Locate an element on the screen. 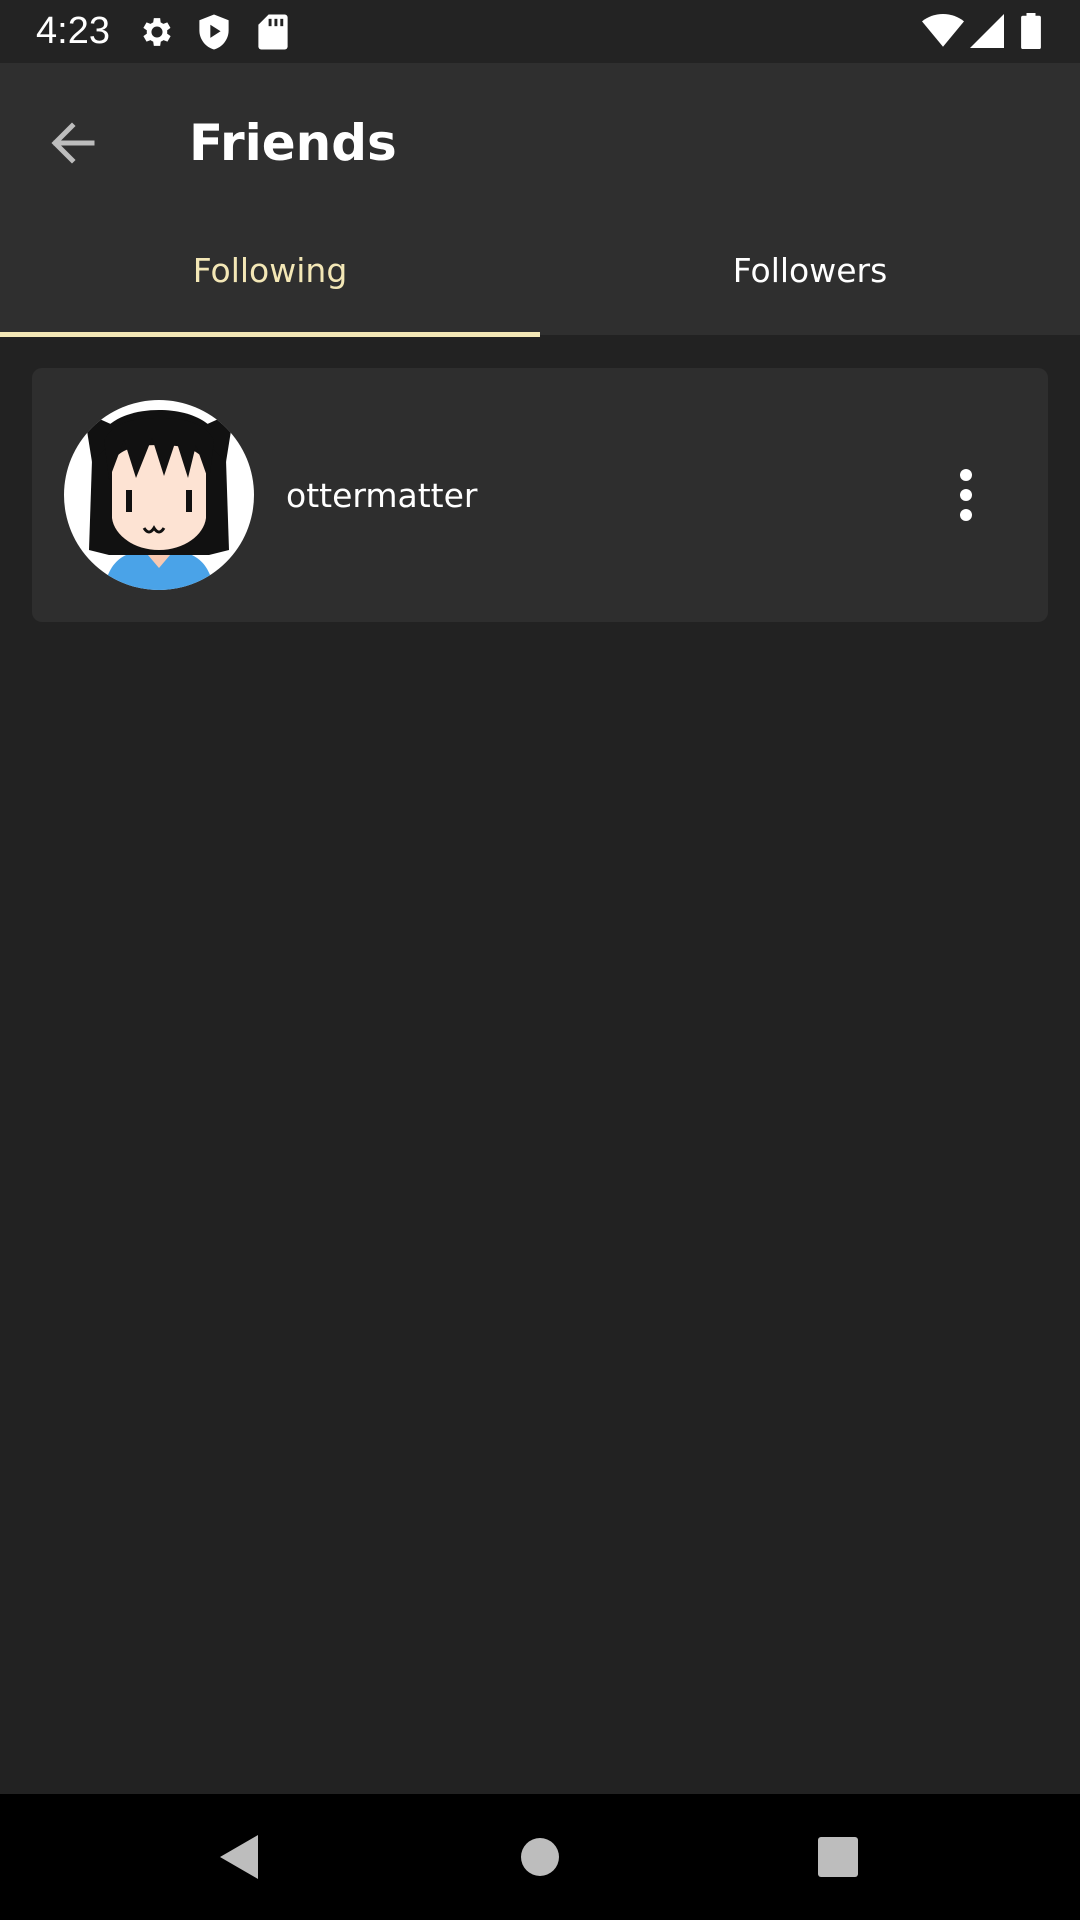 The image size is (1080, 1920). avatar is located at coordinates (159, 495).